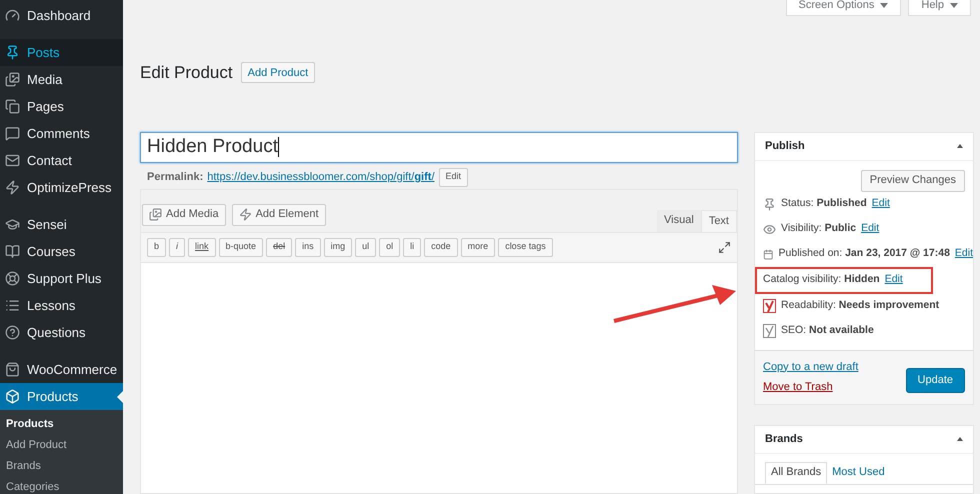  What do you see at coordinates (61, 278) in the screenshot?
I see `sidebar-item: Support Plus` at bounding box center [61, 278].